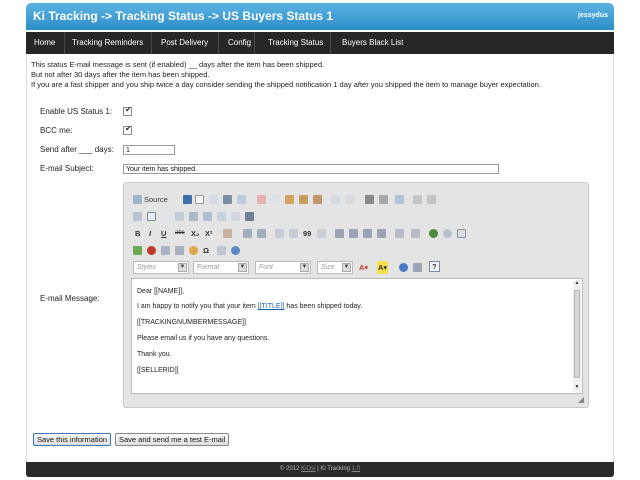  What do you see at coordinates (179, 250) in the screenshot?
I see `horizontal-rule-icon` at bounding box center [179, 250].